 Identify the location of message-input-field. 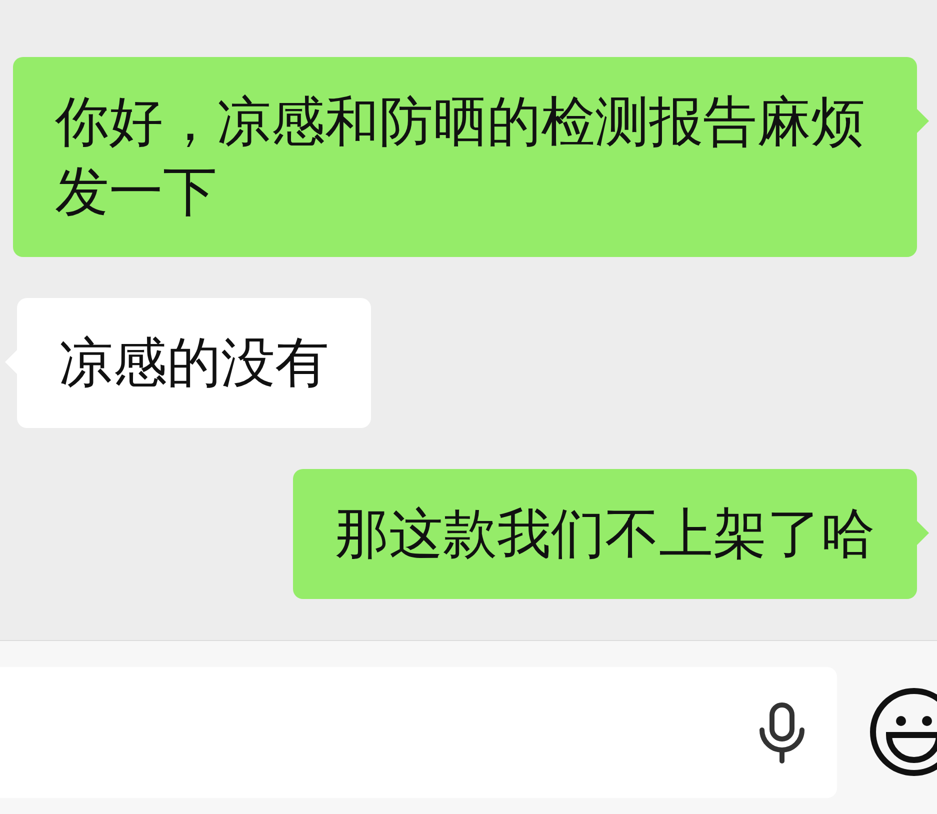
(418, 732).